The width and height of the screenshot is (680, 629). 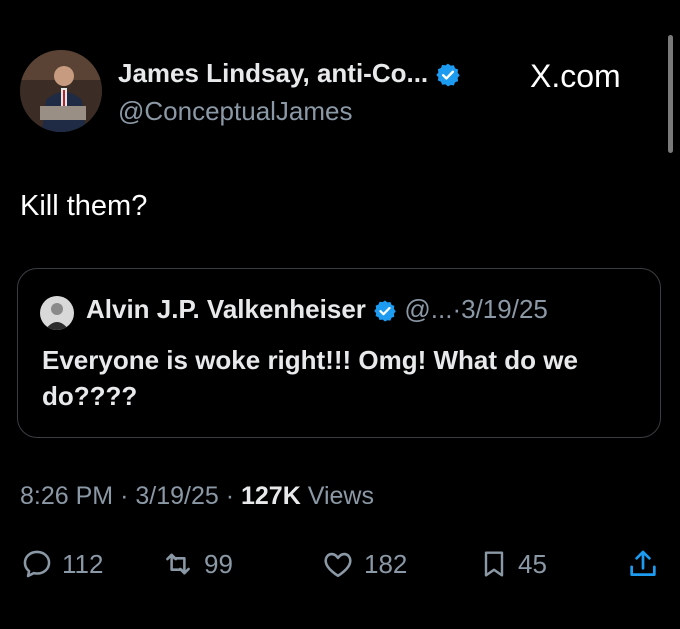 I want to click on share-button, so click(x=643, y=564).